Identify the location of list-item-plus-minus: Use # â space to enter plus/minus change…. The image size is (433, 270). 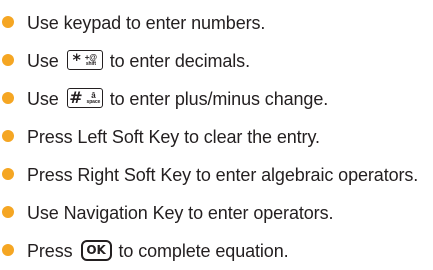
(216, 99).